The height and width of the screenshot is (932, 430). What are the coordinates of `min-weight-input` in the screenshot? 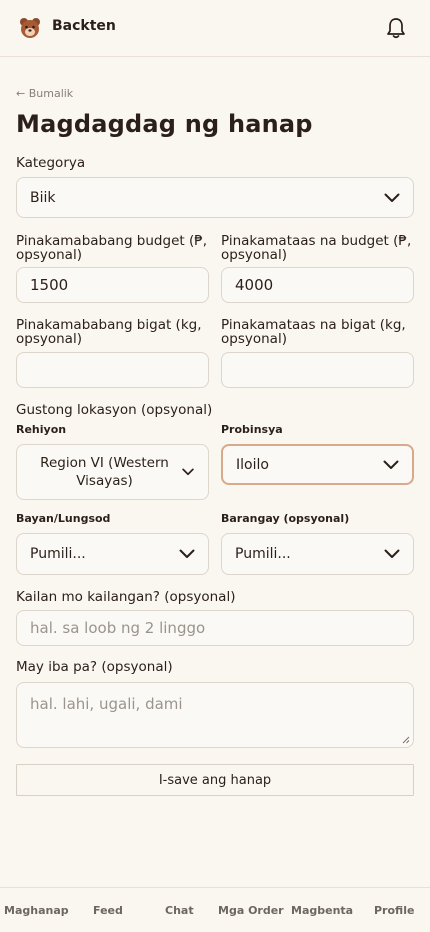 It's located at (112, 370).